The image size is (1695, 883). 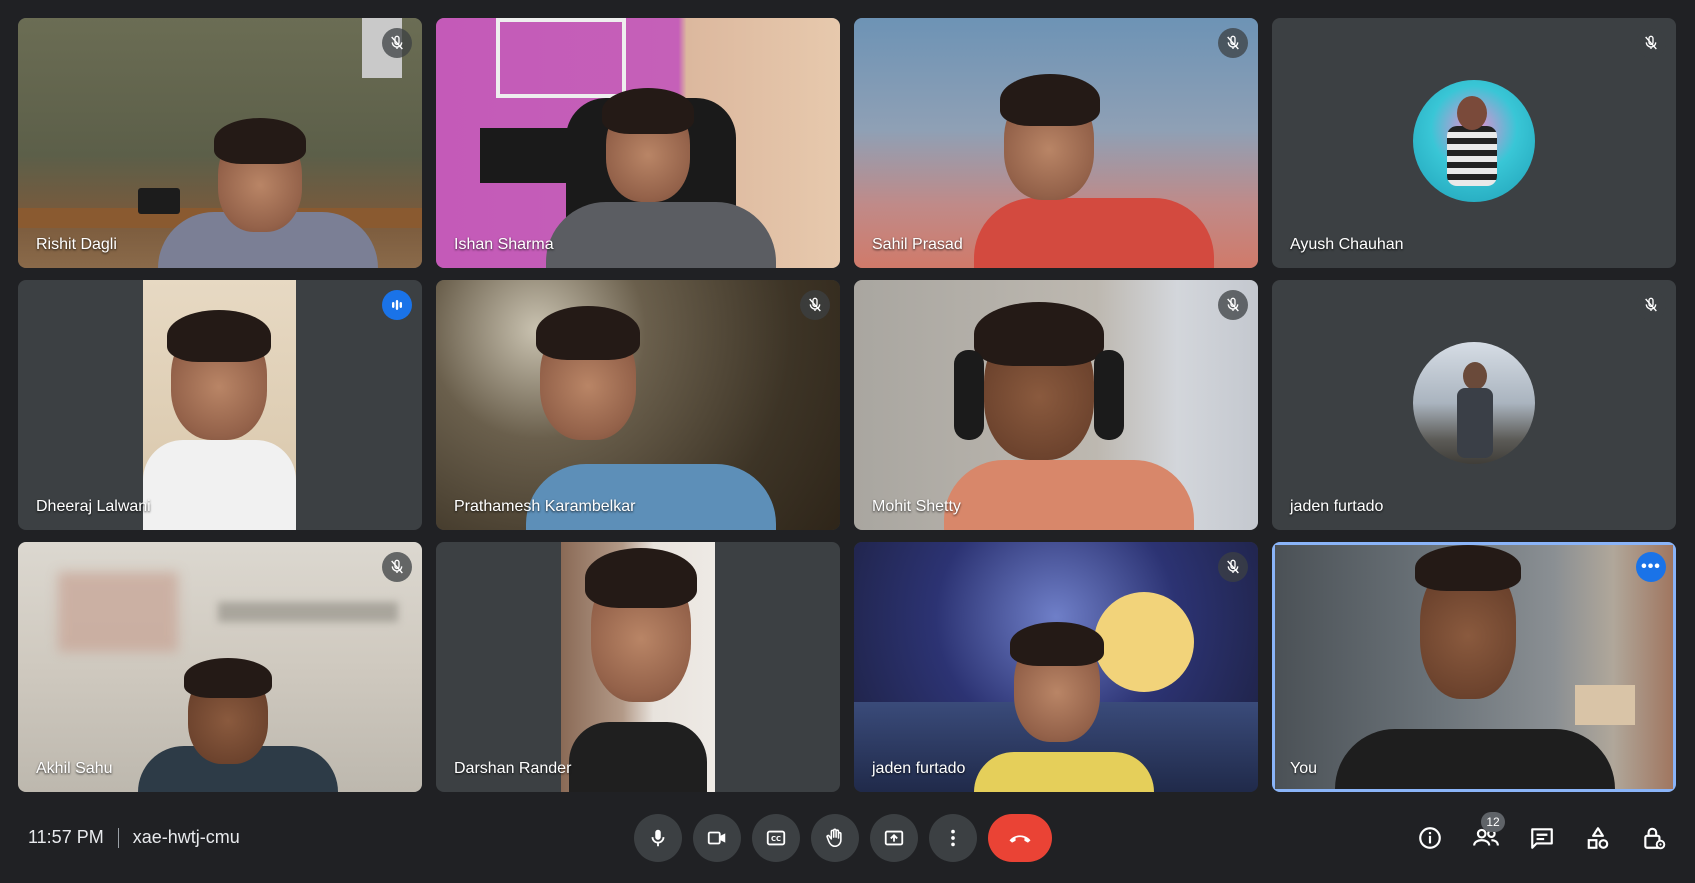 What do you see at coordinates (1347, 244) in the screenshot?
I see `participant-name: Ayush Chauhan` at bounding box center [1347, 244].